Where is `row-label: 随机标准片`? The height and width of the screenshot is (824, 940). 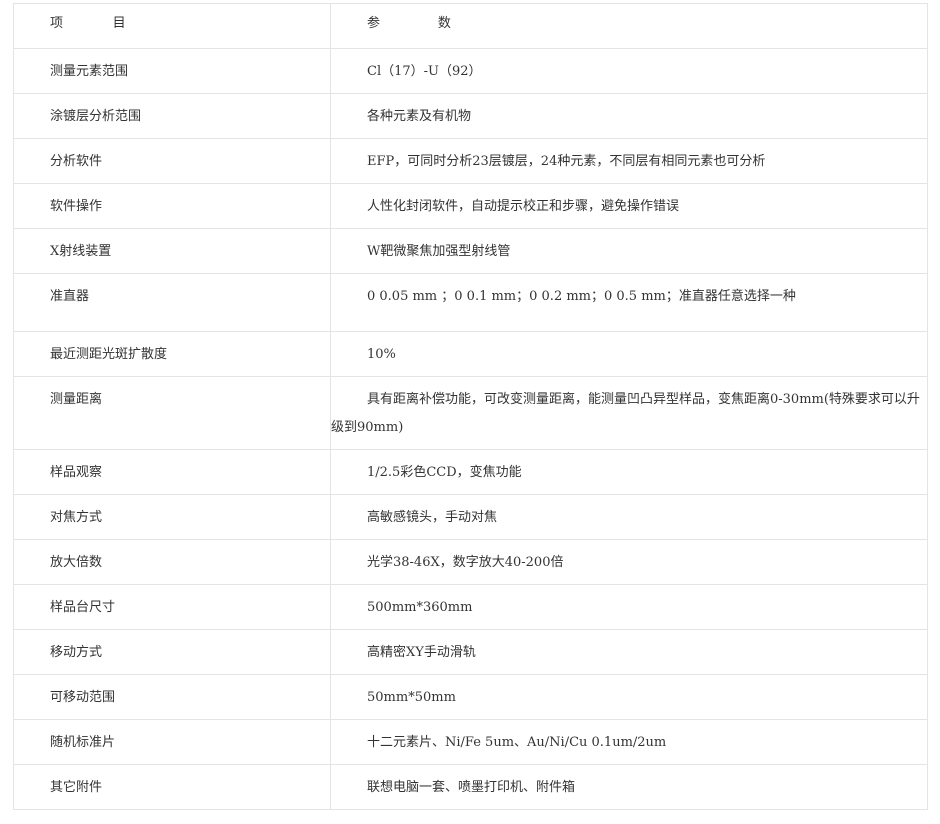
row-label: 随机标准片 is located at coordinates (172, 742).